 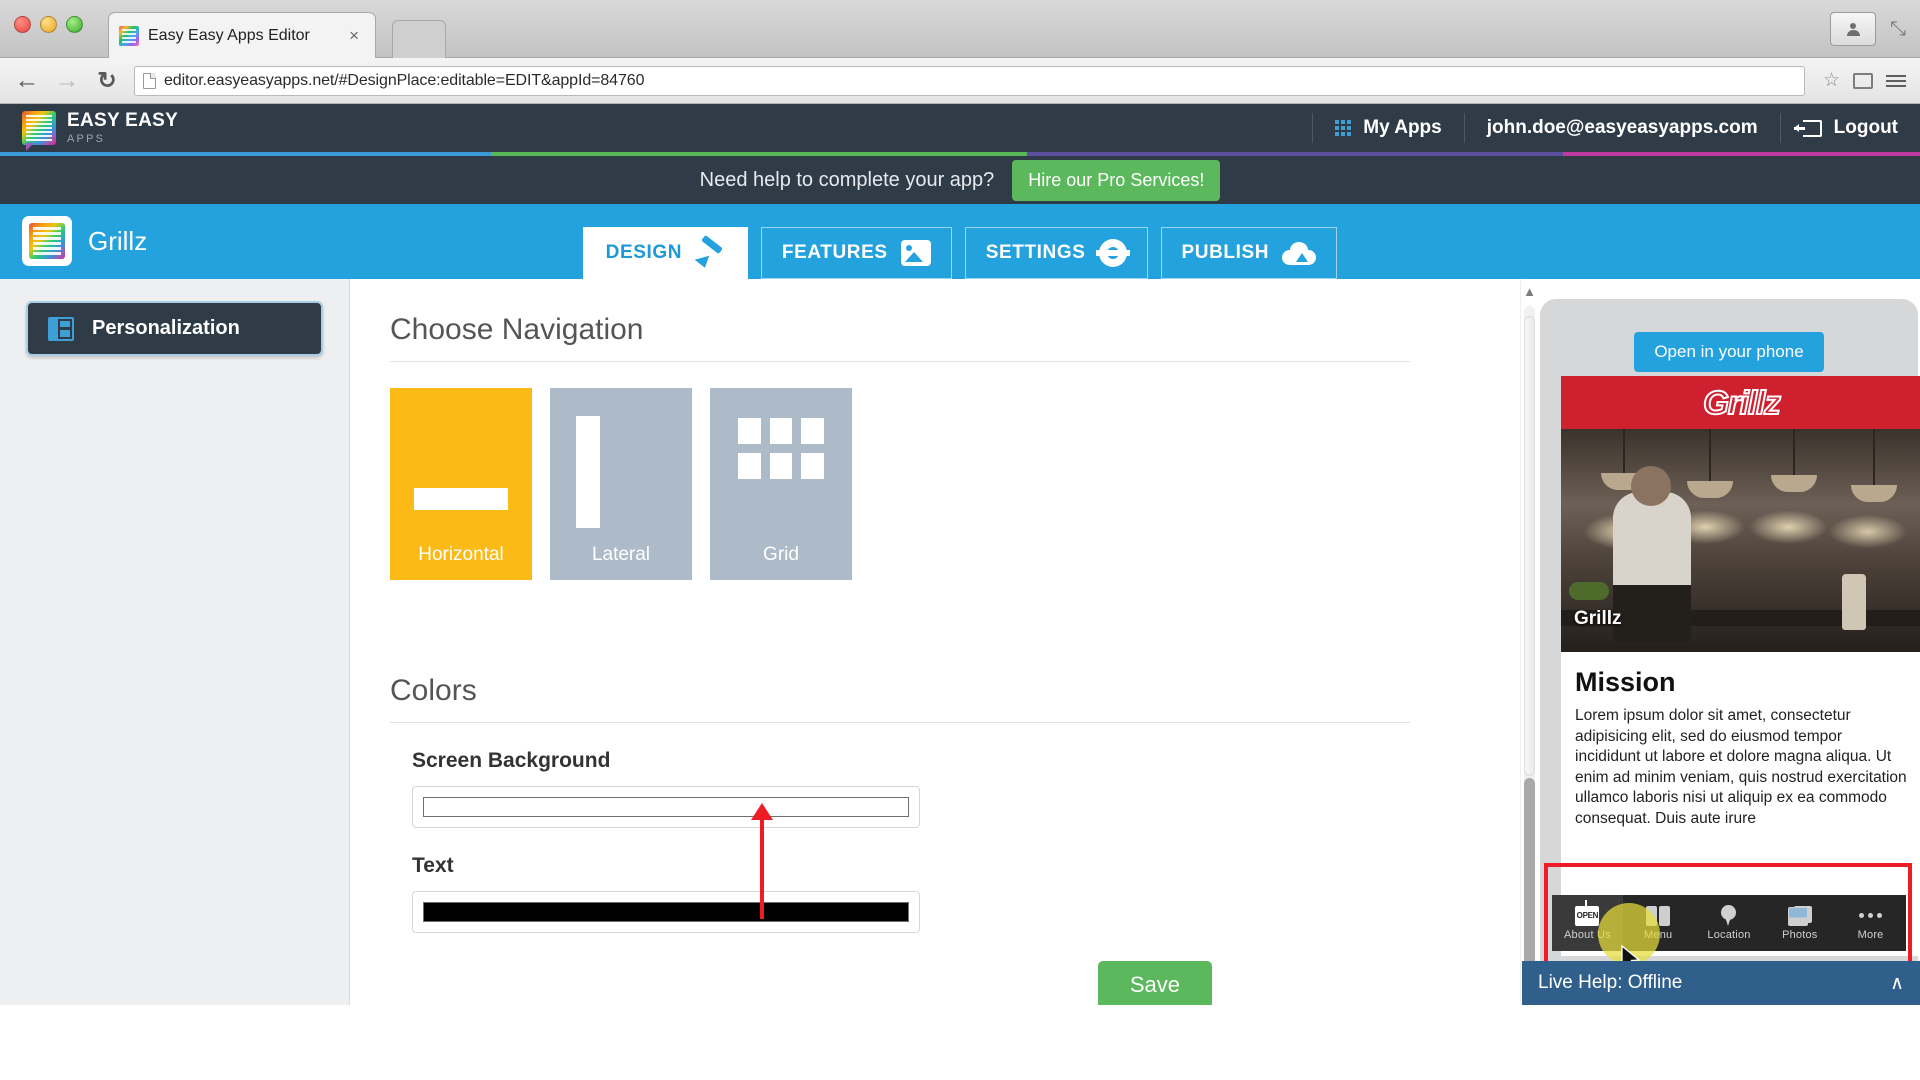 What do you see at coordinates (1799, 915) in the screenshot?
I see `photos-icon` at bounding box center [1799, 915].